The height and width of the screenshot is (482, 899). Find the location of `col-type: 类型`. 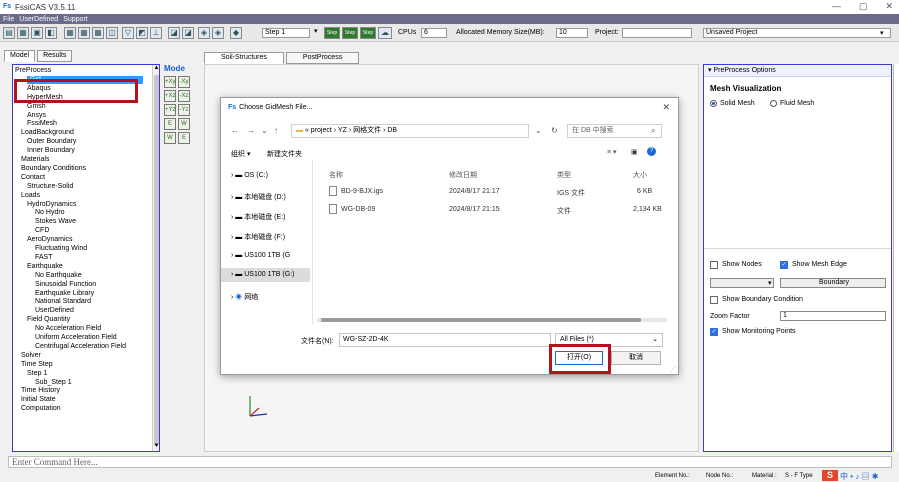

col-type: 类型 is located at coordinates (564, 175).